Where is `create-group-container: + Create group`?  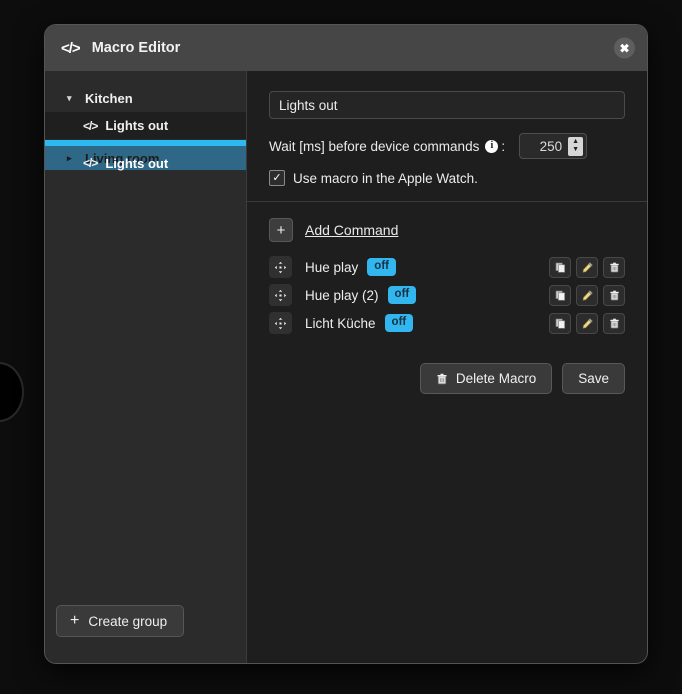 create-group-container: + Create group is located at coordinates (145, 634).